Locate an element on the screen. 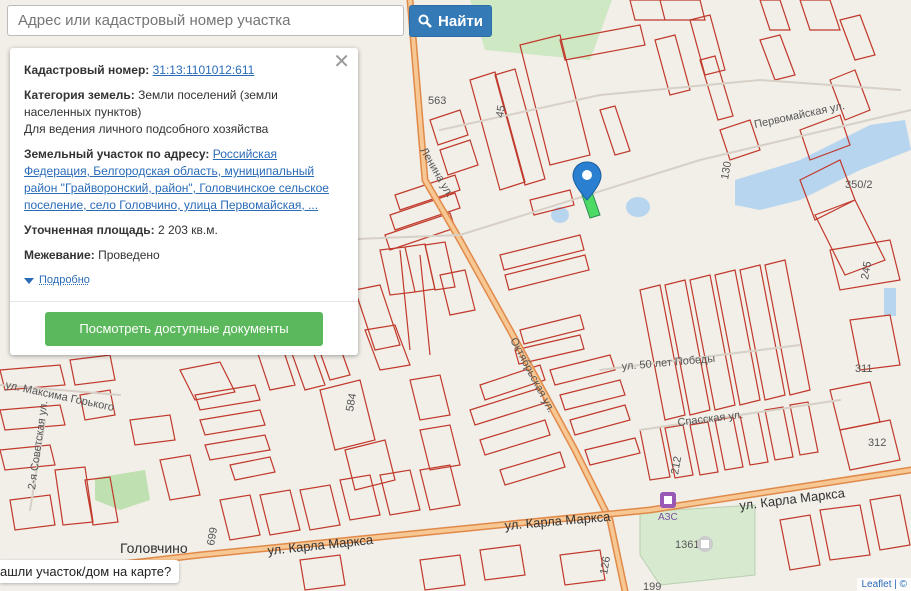  map-label-golovchino: Головчино is located at coordinates (154, 548).